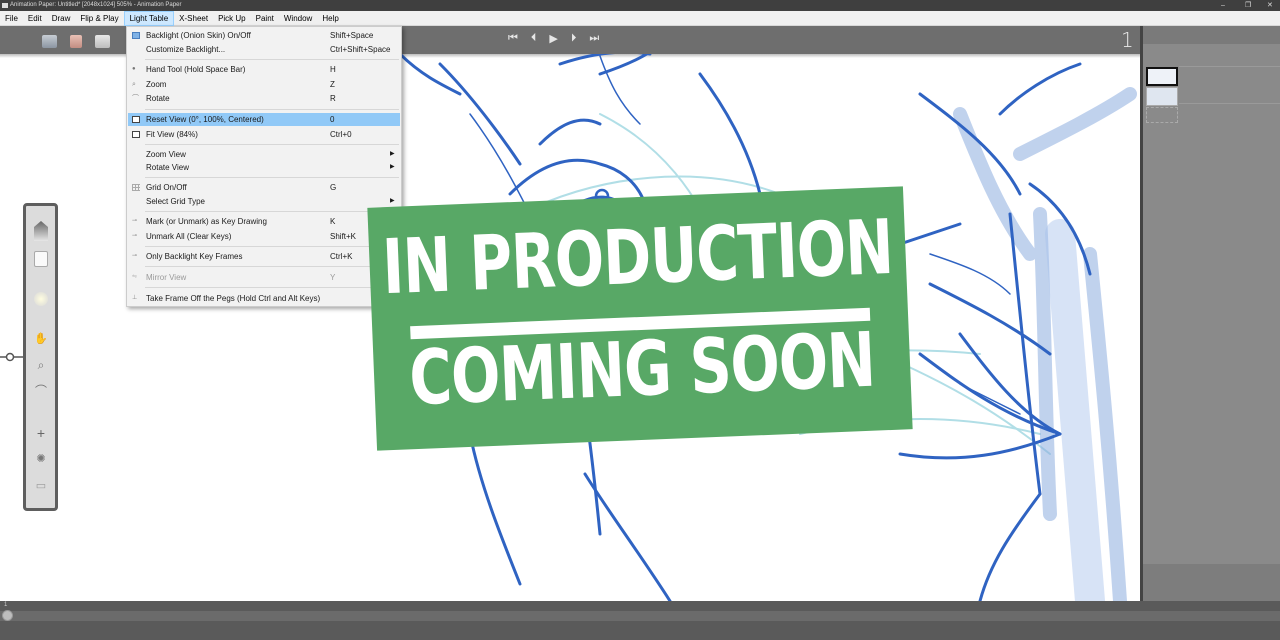  Describe the element at coordinates (637, 257) in the screenshot. I see `banner-line-1: IN PRODUCTION` at that location.